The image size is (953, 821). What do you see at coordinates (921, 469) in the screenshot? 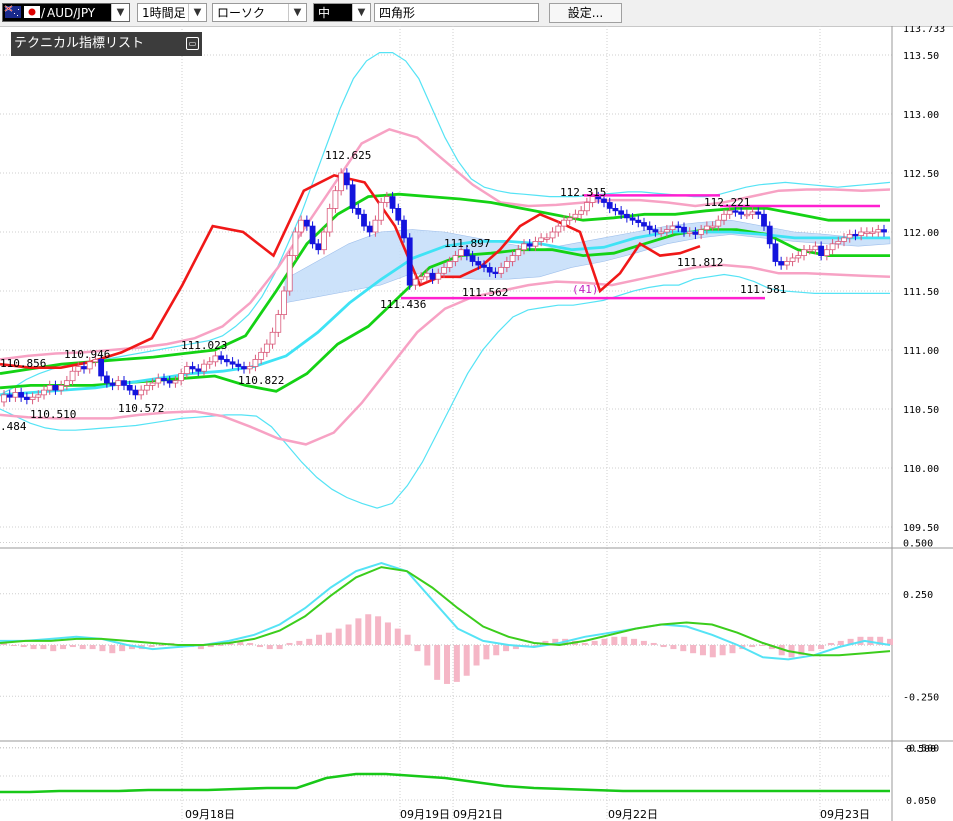
I see `price-tick-label: 110.00` at bounding box center [921, 469].